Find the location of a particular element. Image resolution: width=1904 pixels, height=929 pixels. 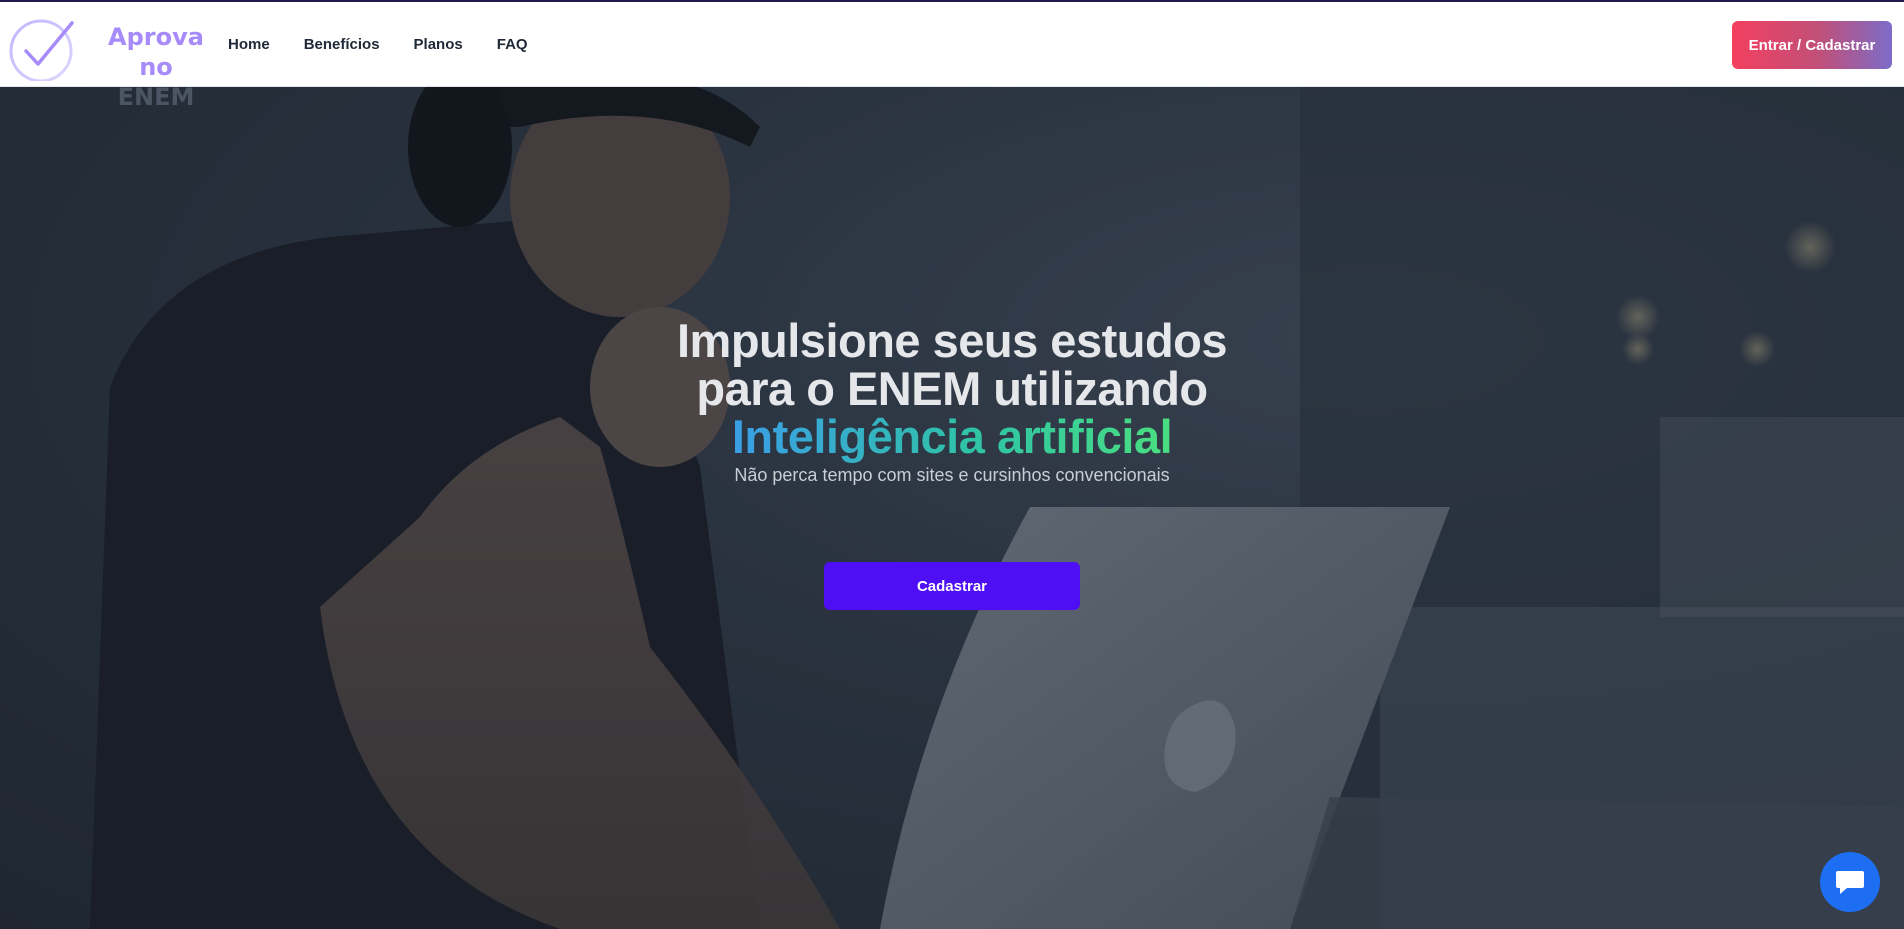

brand-logo: Aprova no ENEM is located at coordinates (106, 61).